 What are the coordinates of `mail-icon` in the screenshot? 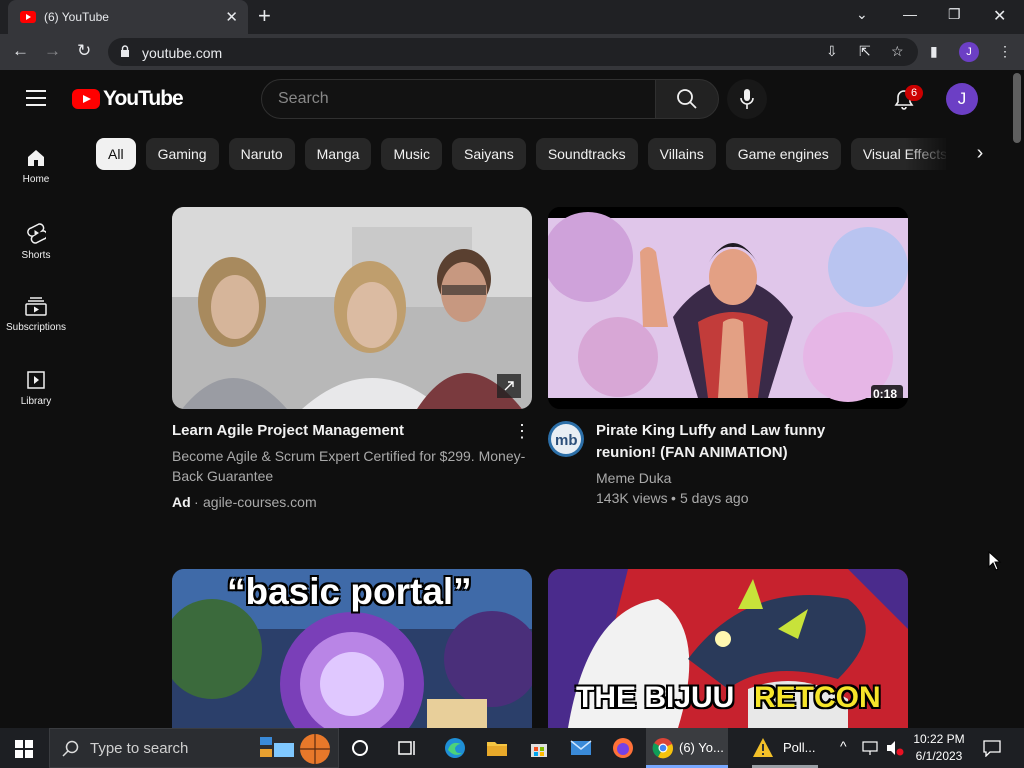 It's located at (581, 748).